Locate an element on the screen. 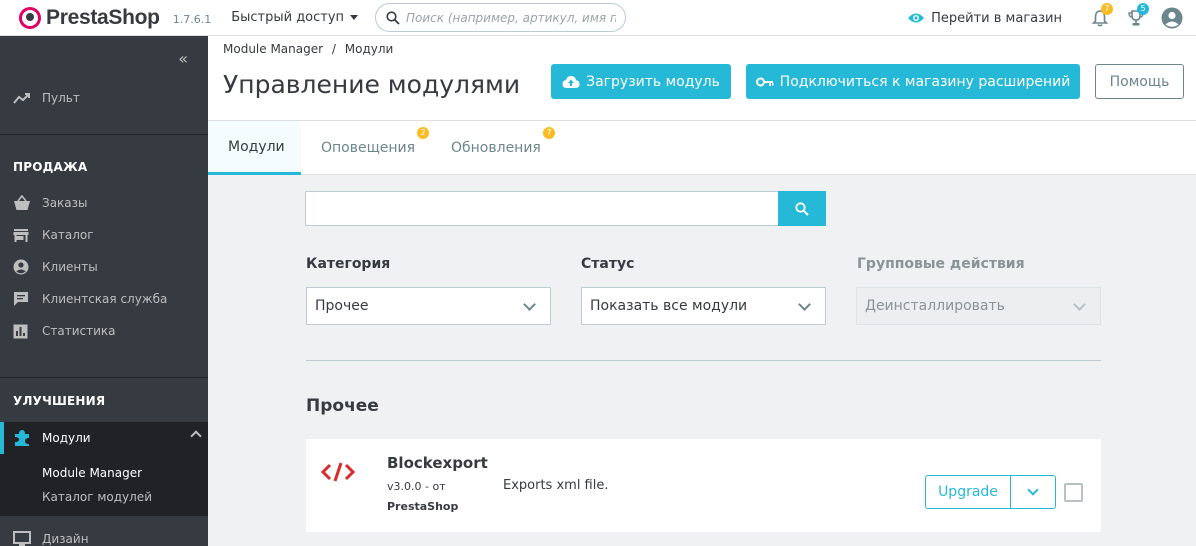 This screenshot has width=1196, height=546. bulk-actions-label: Групповые действия is located at coordinates (941, 264).